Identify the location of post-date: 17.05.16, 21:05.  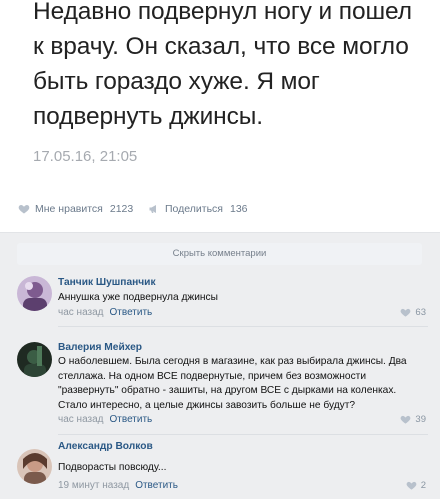
(85, 156).